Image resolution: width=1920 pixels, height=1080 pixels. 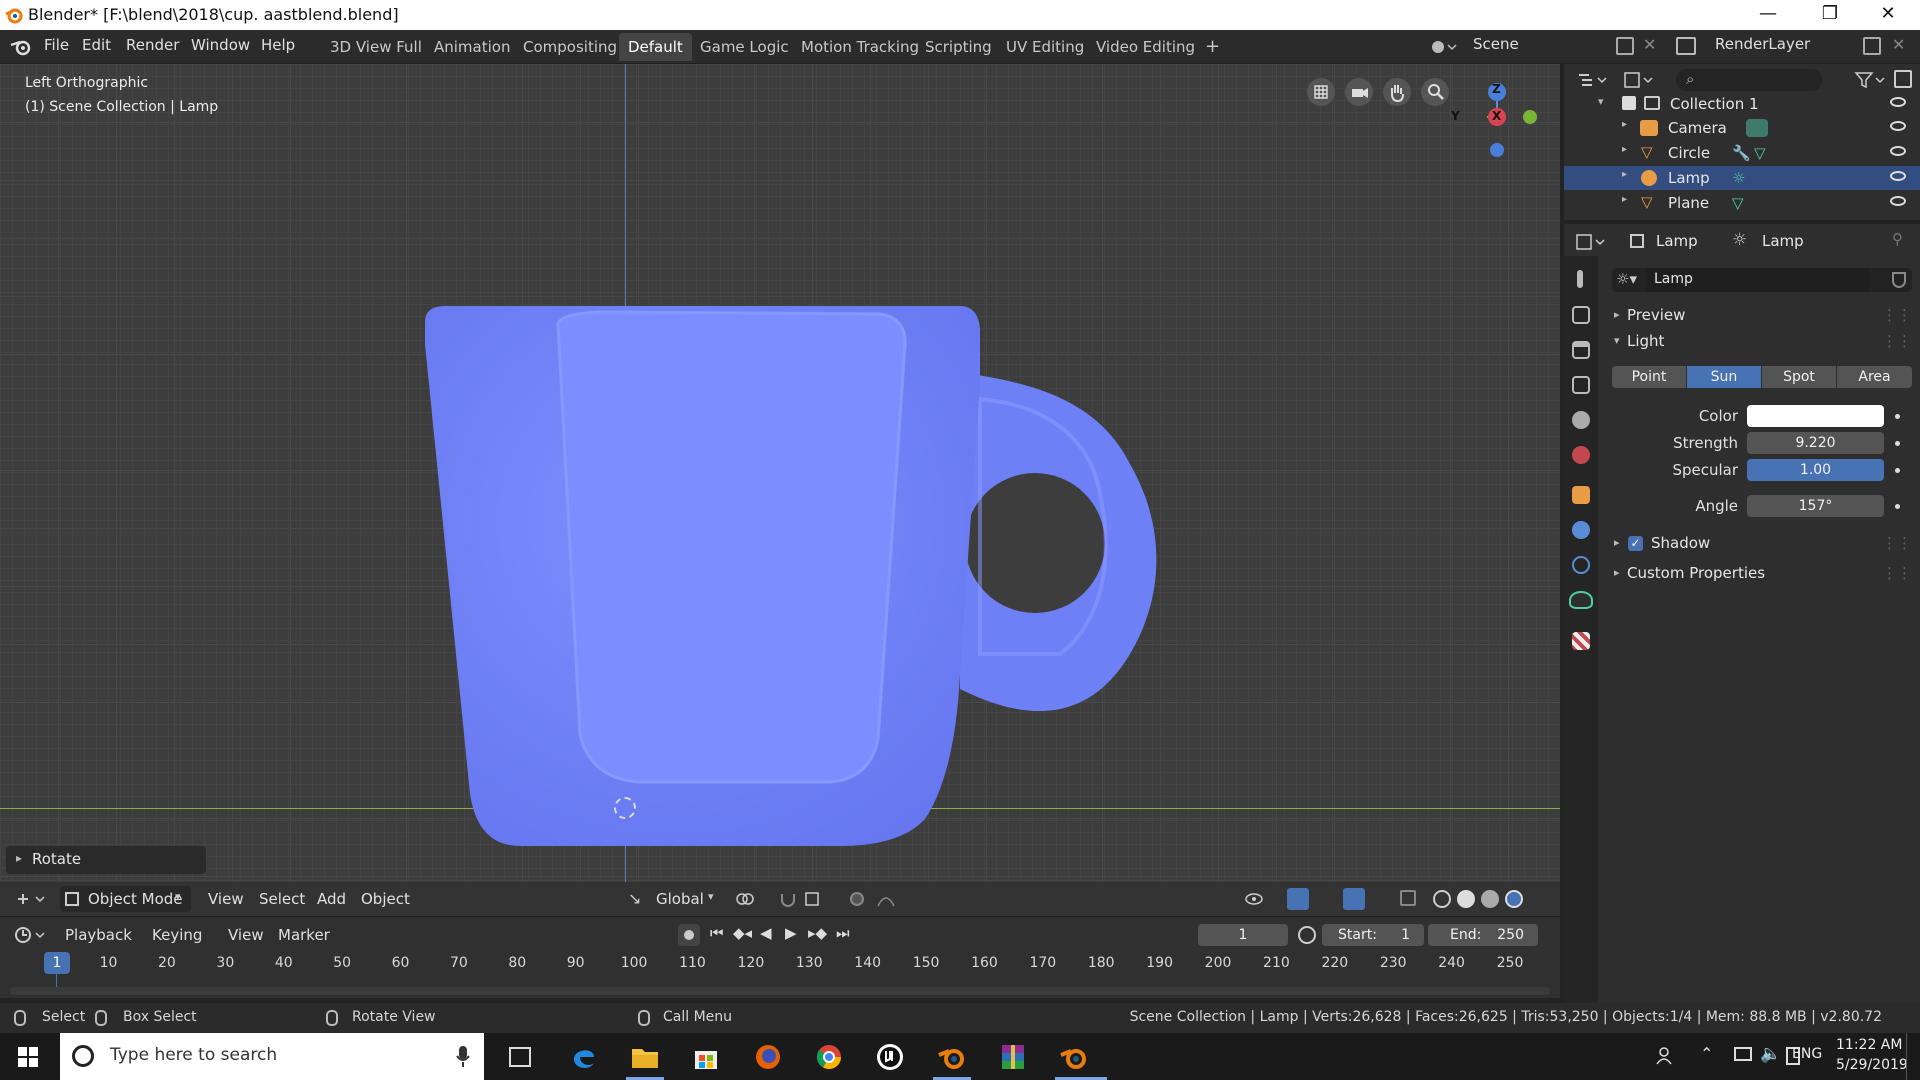 I want to click on xray-toggle-icon, so click(x=1408, y=898).